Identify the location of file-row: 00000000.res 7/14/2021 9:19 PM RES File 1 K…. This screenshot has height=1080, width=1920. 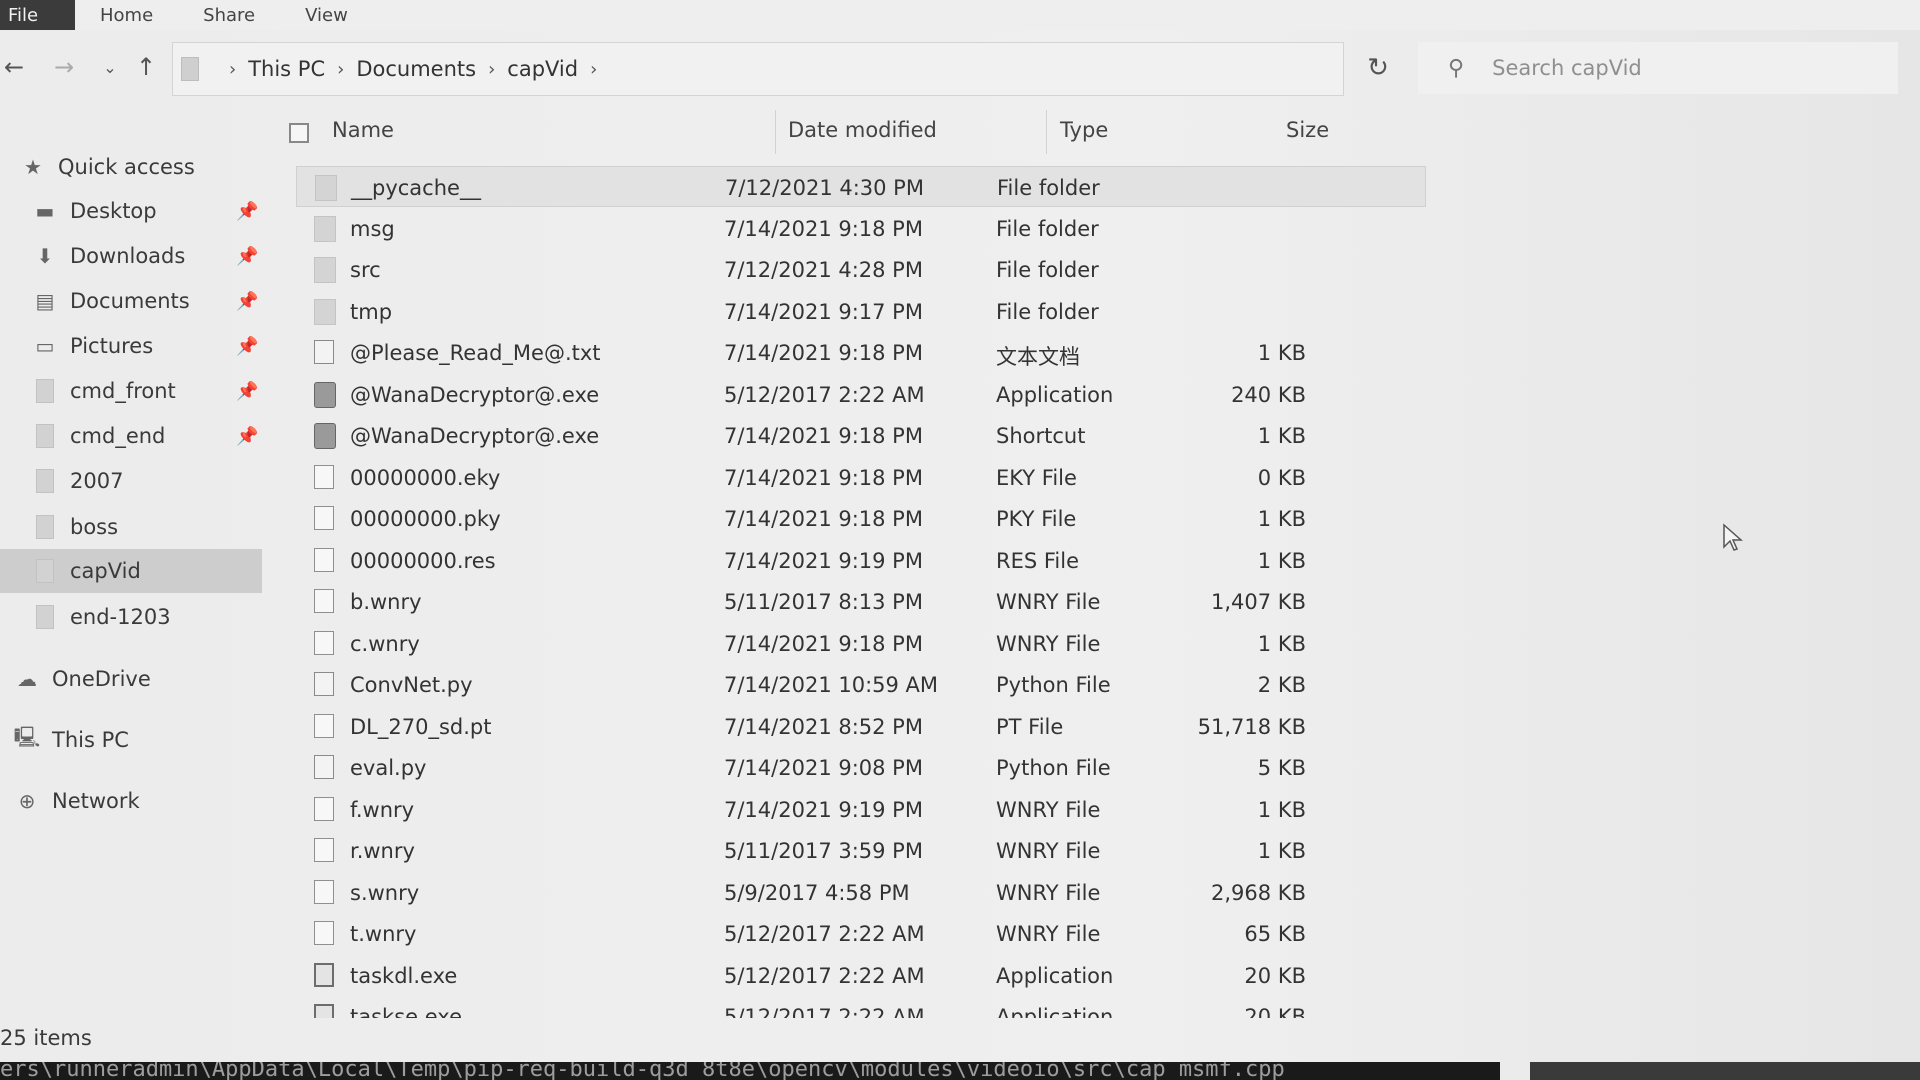
(861, 560).